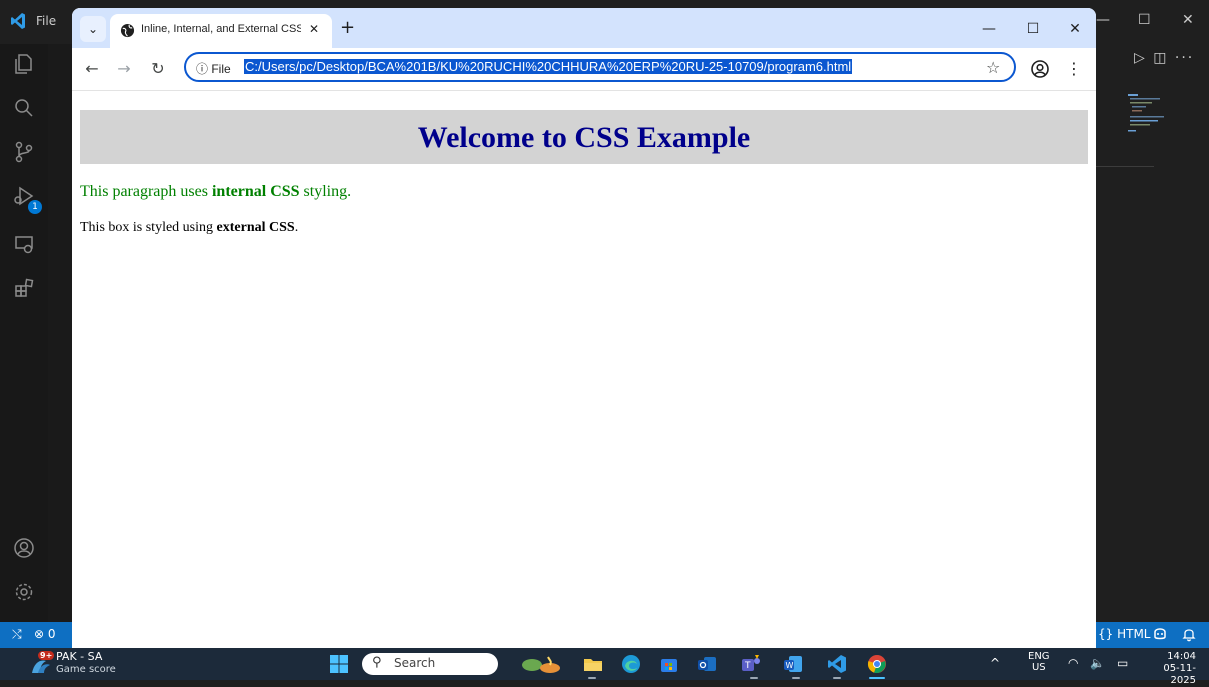 Image resolution: width=1209 pixels, height=687 pixels. Describe the element at coordinates (1040, 69) in the screenshot. I see `profile-icon` at that location.